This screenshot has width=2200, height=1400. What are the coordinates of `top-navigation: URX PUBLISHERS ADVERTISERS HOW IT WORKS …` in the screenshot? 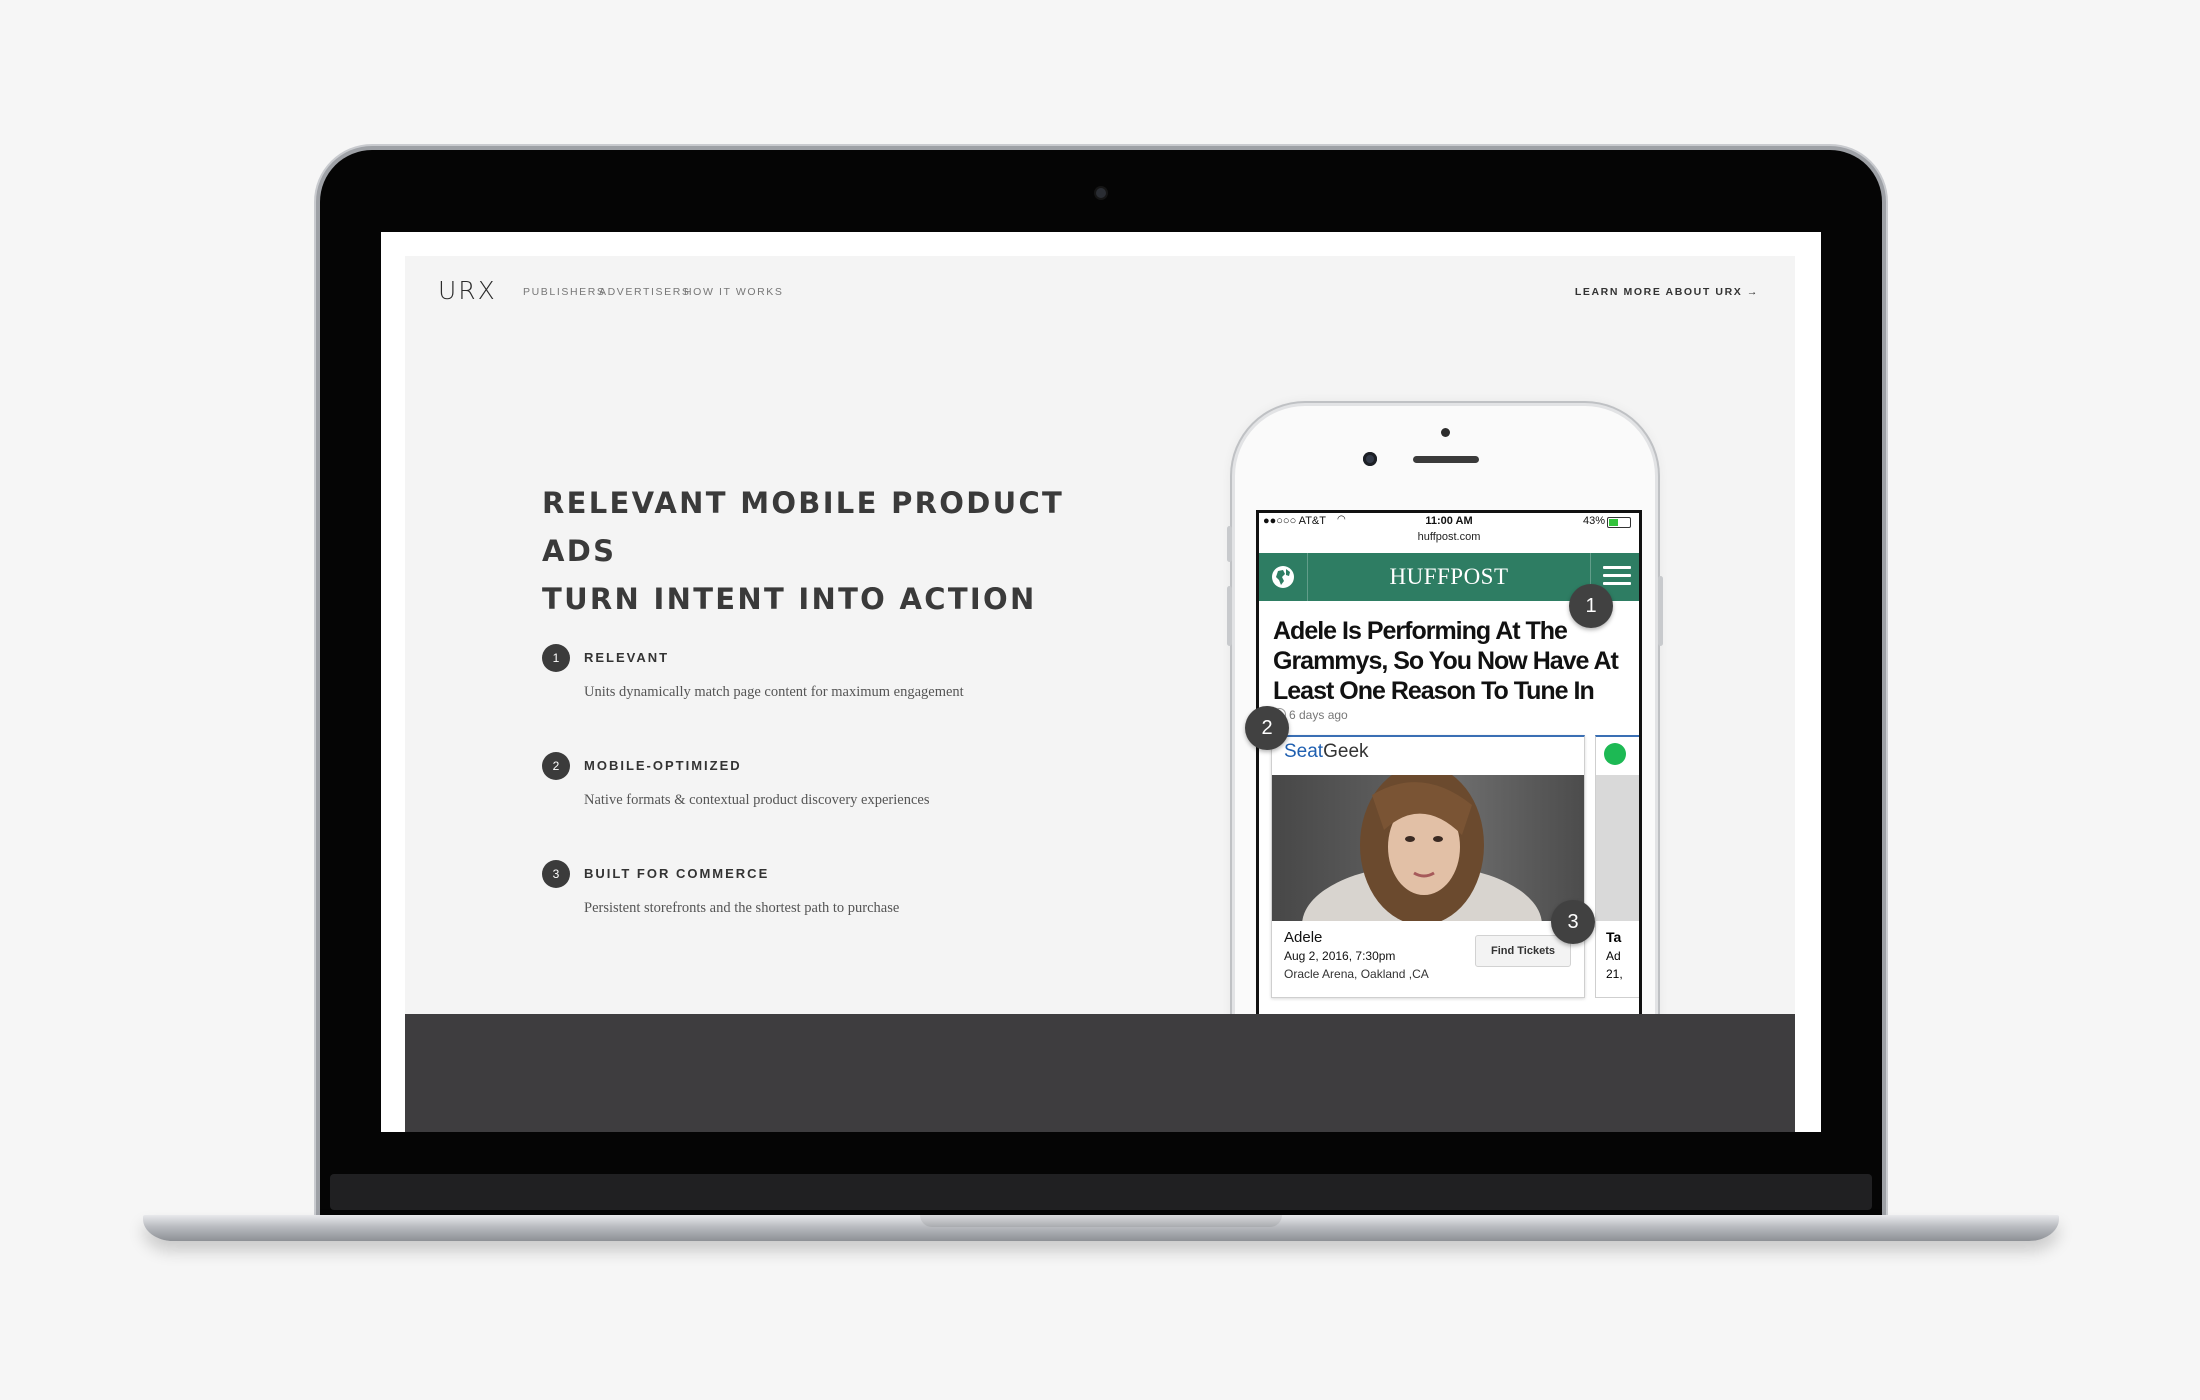 It's located at (1100, 291).